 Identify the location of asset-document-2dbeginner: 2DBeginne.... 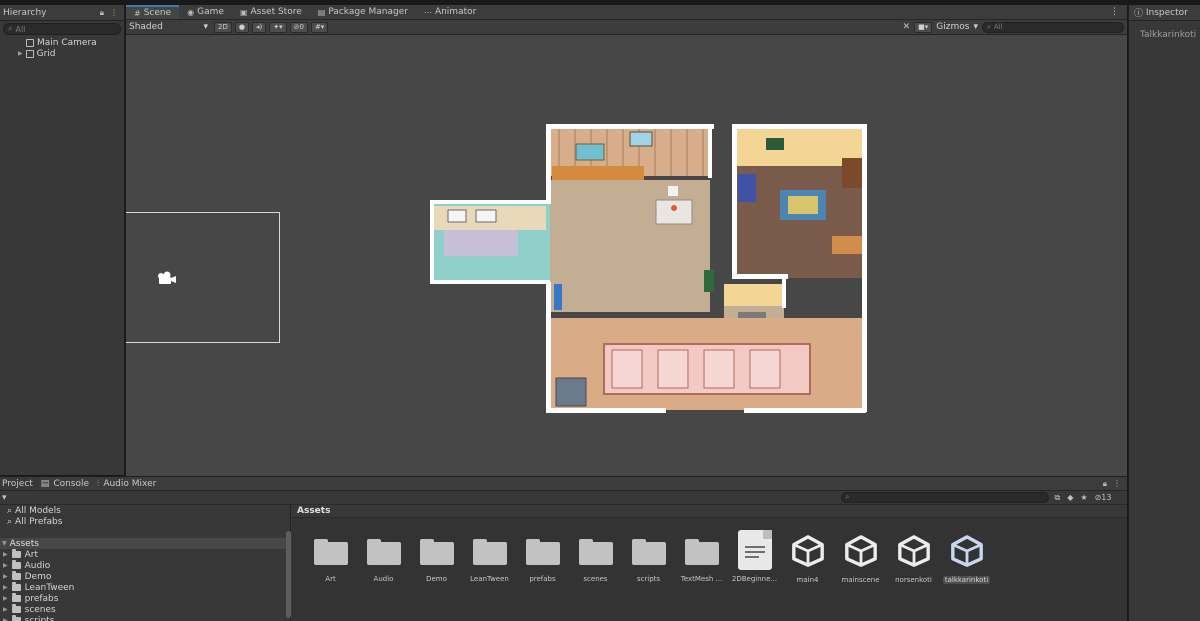
(754, 557).